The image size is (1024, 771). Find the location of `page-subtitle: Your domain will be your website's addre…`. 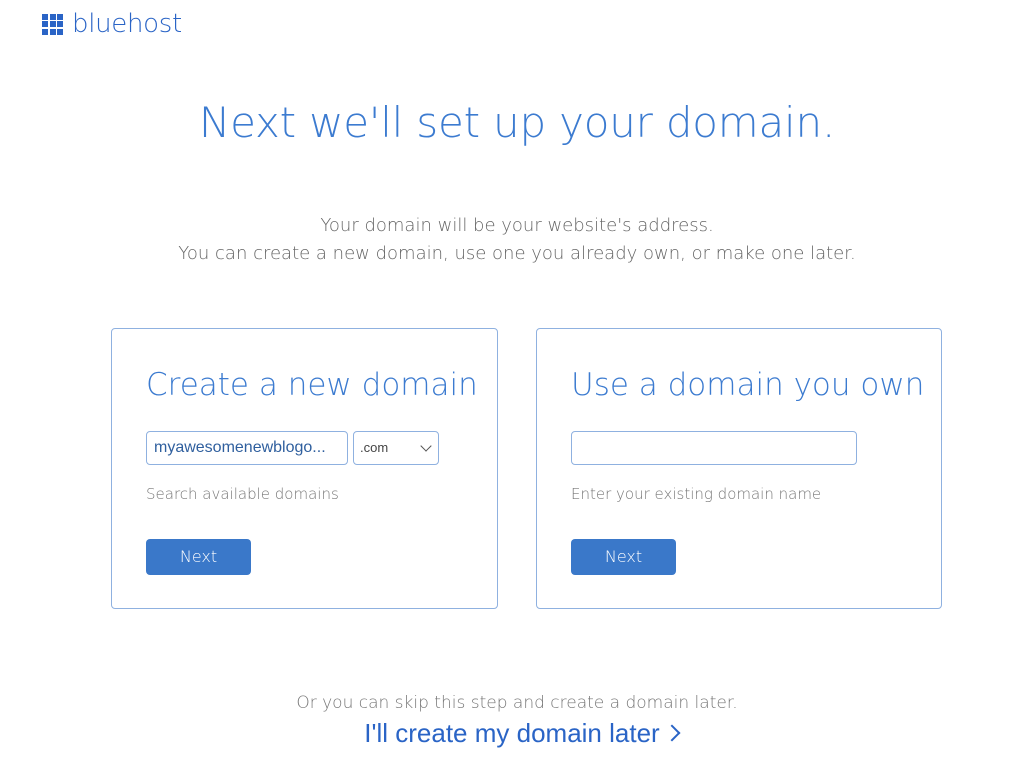

page-subtitle: Your domain will be your website's addre… is located at coordinates (512, 240).